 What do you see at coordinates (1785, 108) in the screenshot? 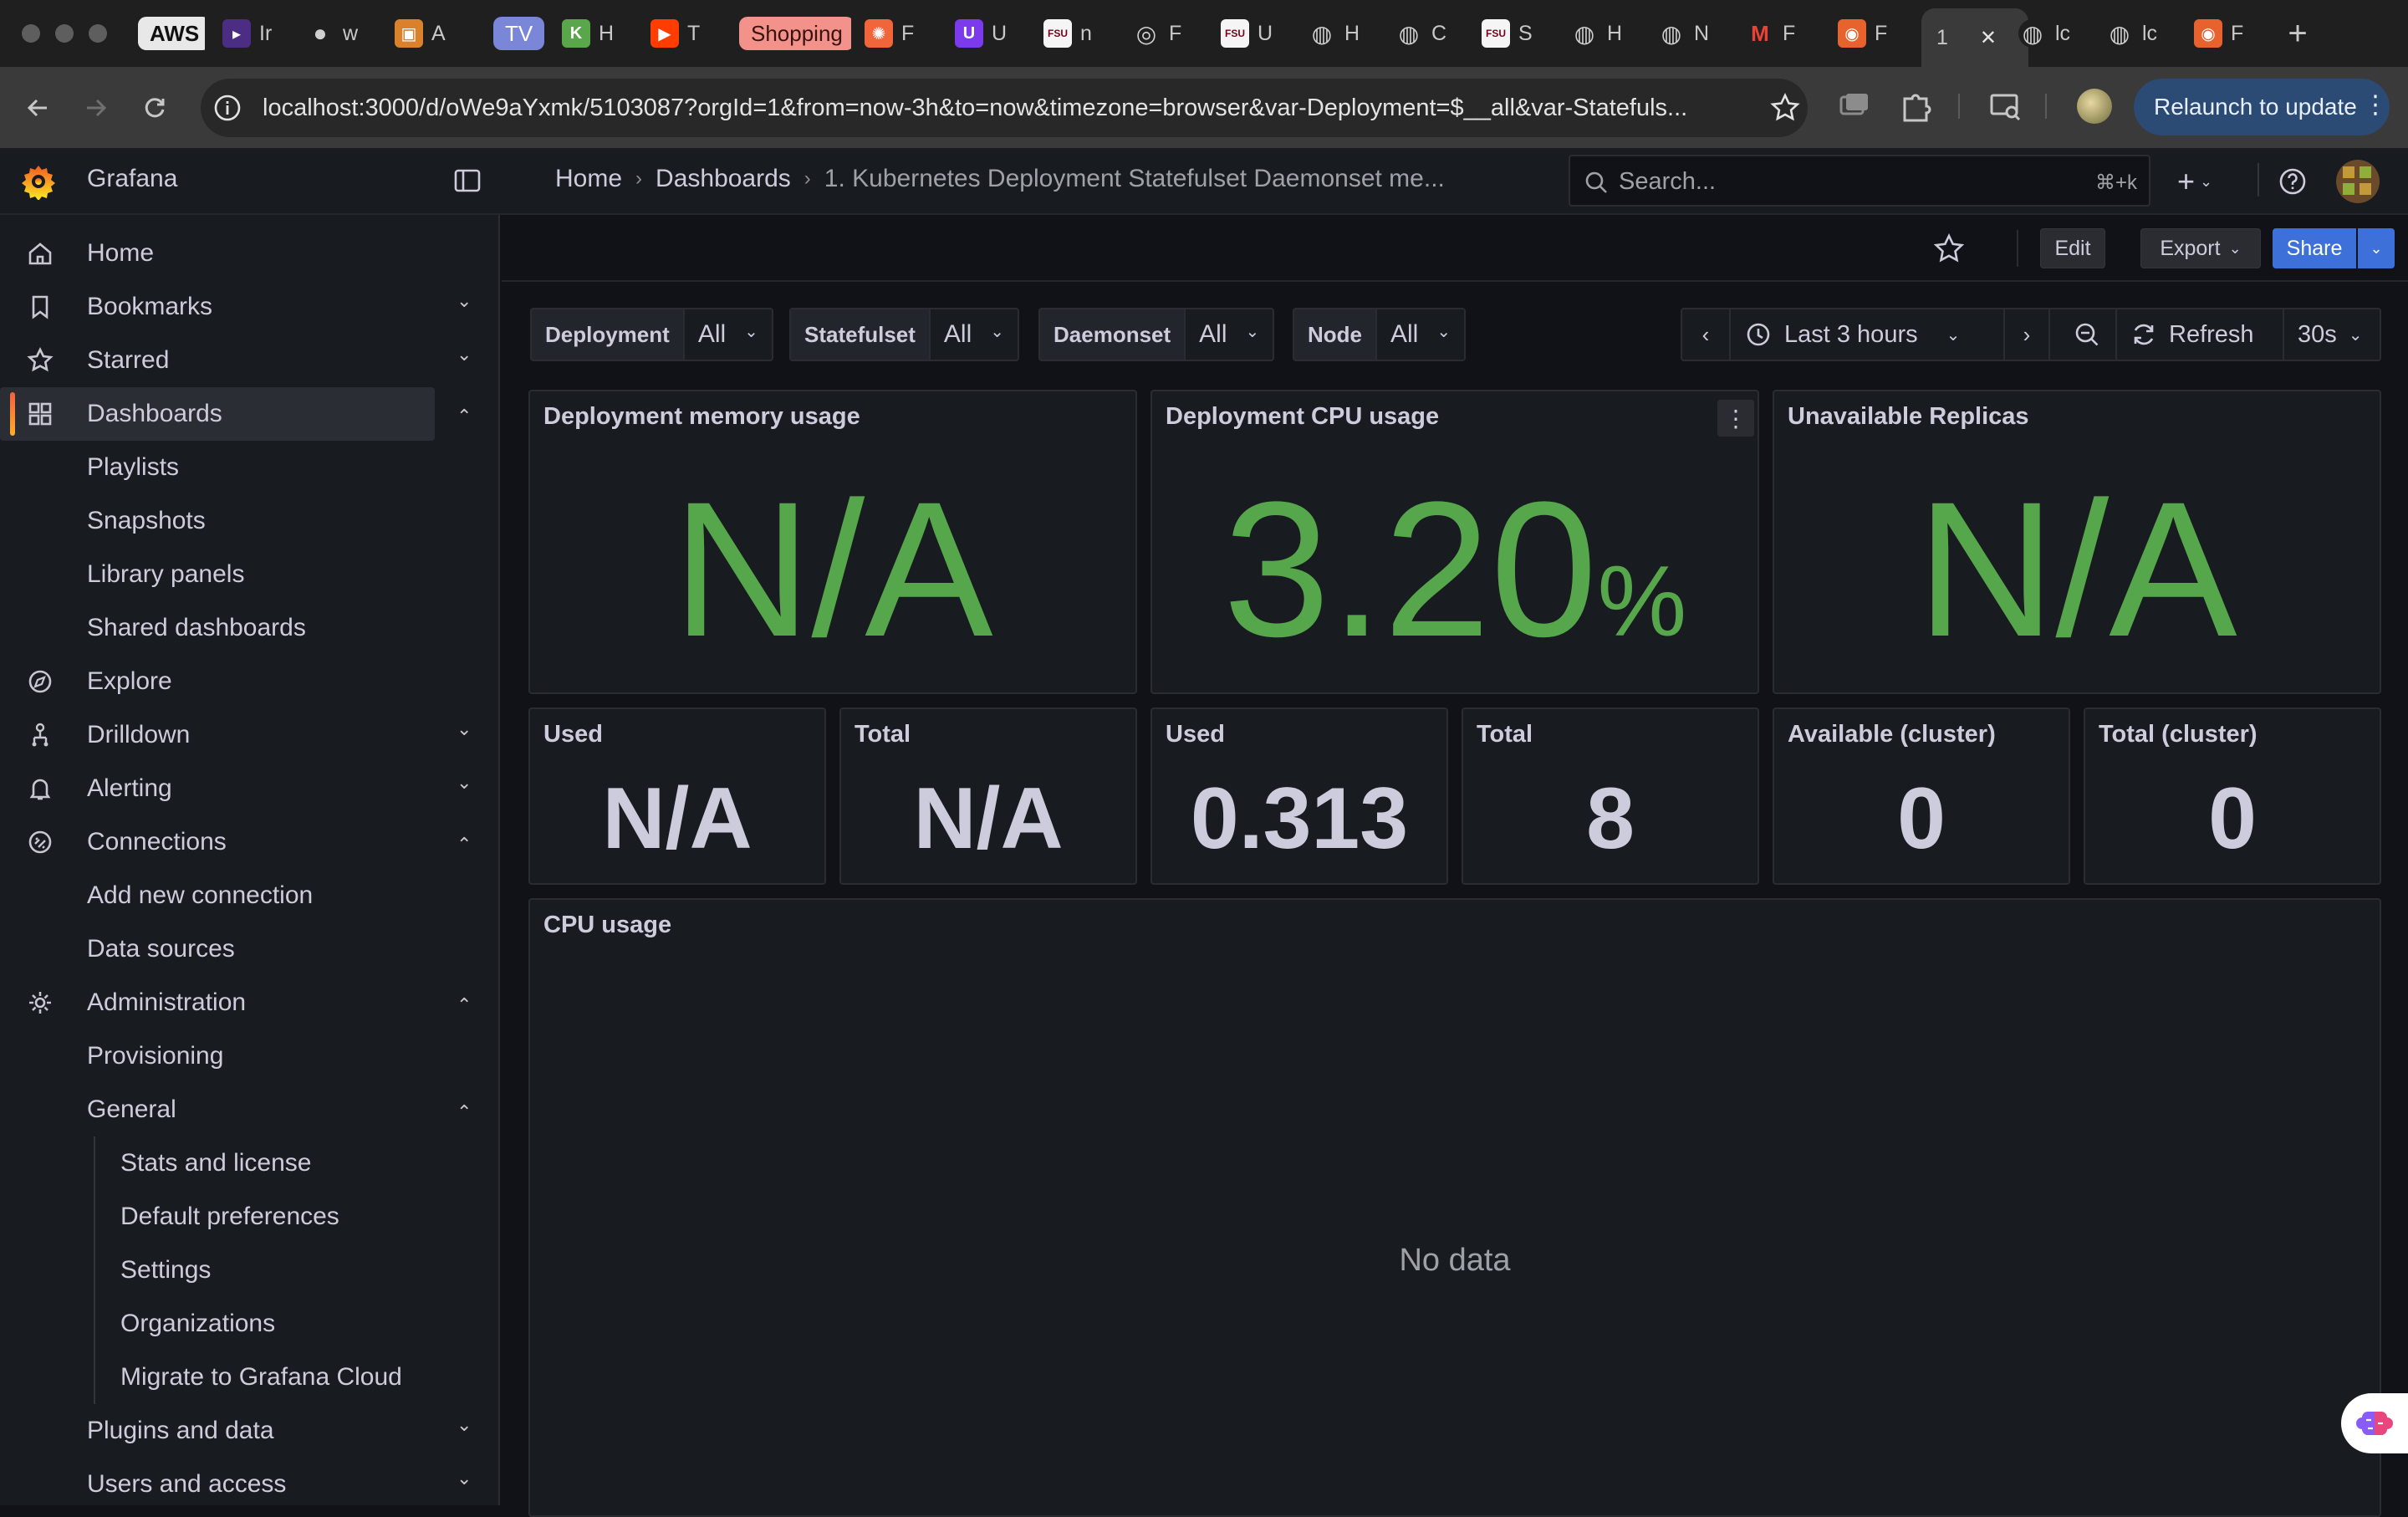
I see `bookmark-star-icon` at bounding box center [1785, 108].